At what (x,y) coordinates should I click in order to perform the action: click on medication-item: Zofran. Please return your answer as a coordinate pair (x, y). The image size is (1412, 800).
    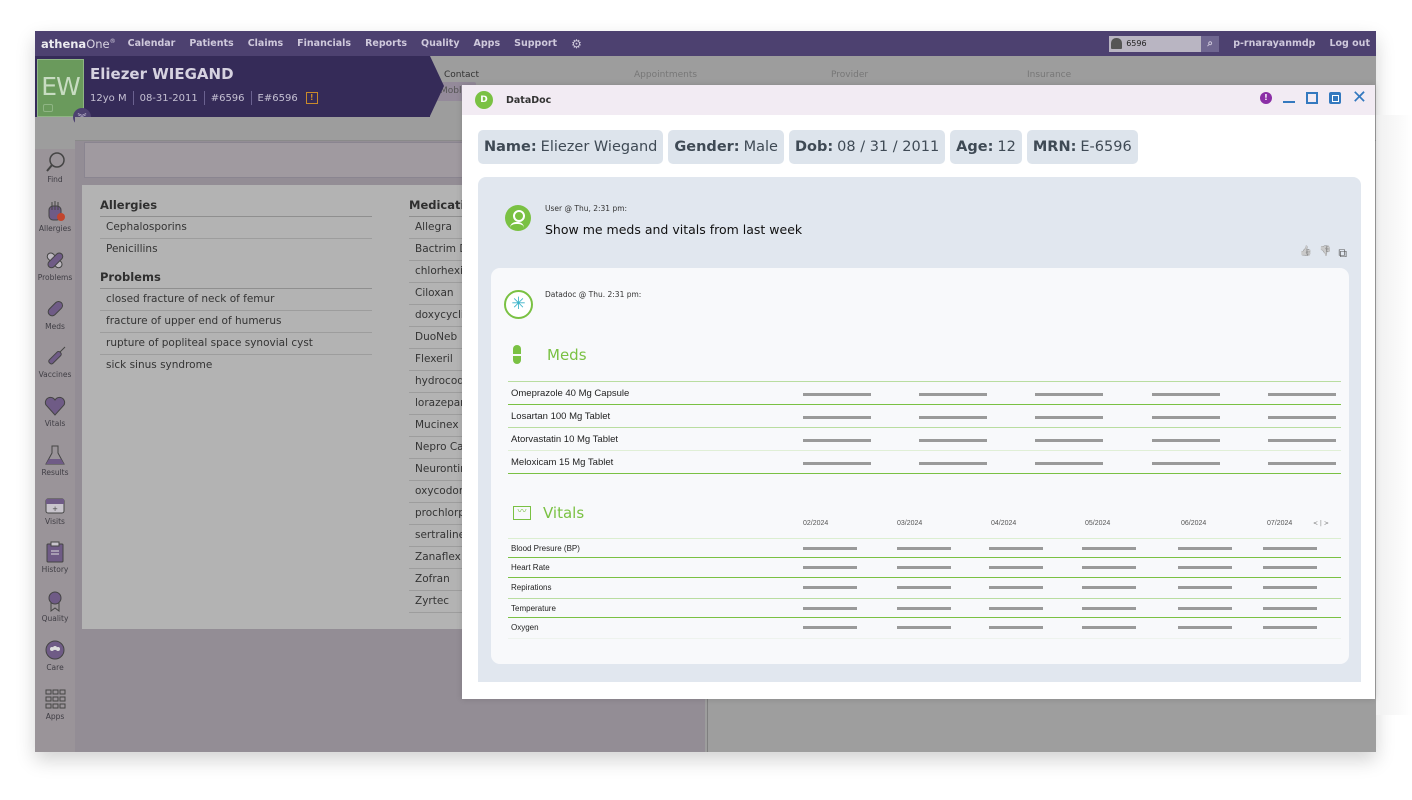
    Looking at the image, I should click on (439, 580).